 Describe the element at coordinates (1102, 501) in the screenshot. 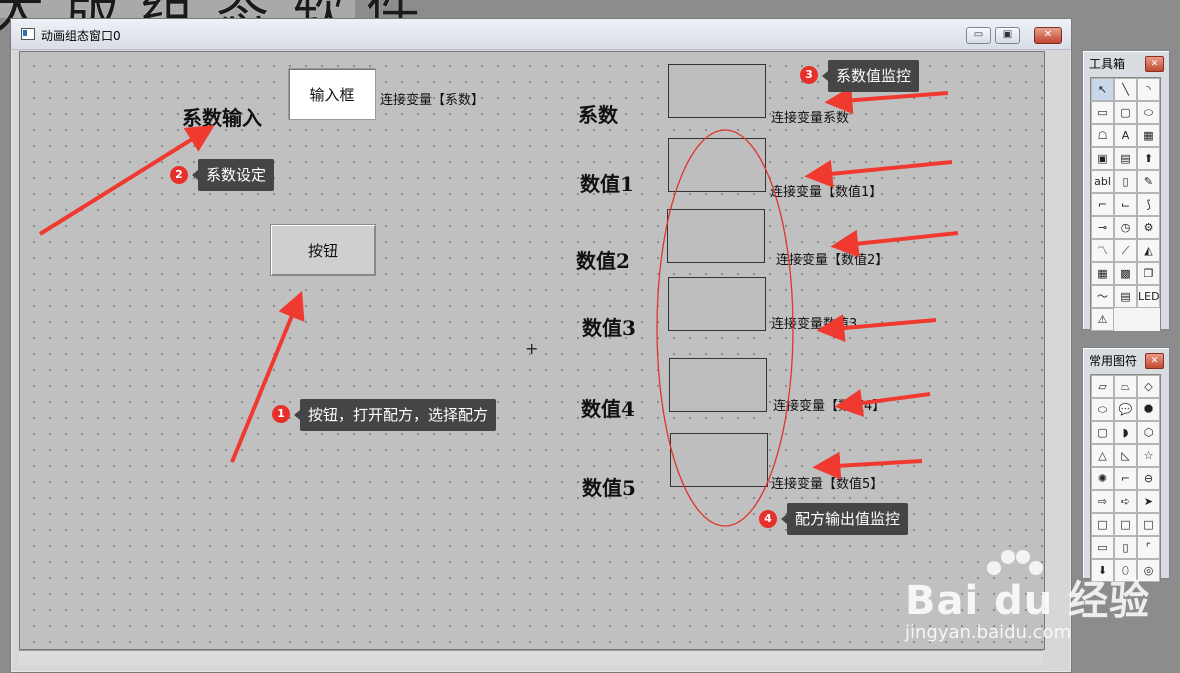

I see `arrow-outline-icon: ⇨` at that location.